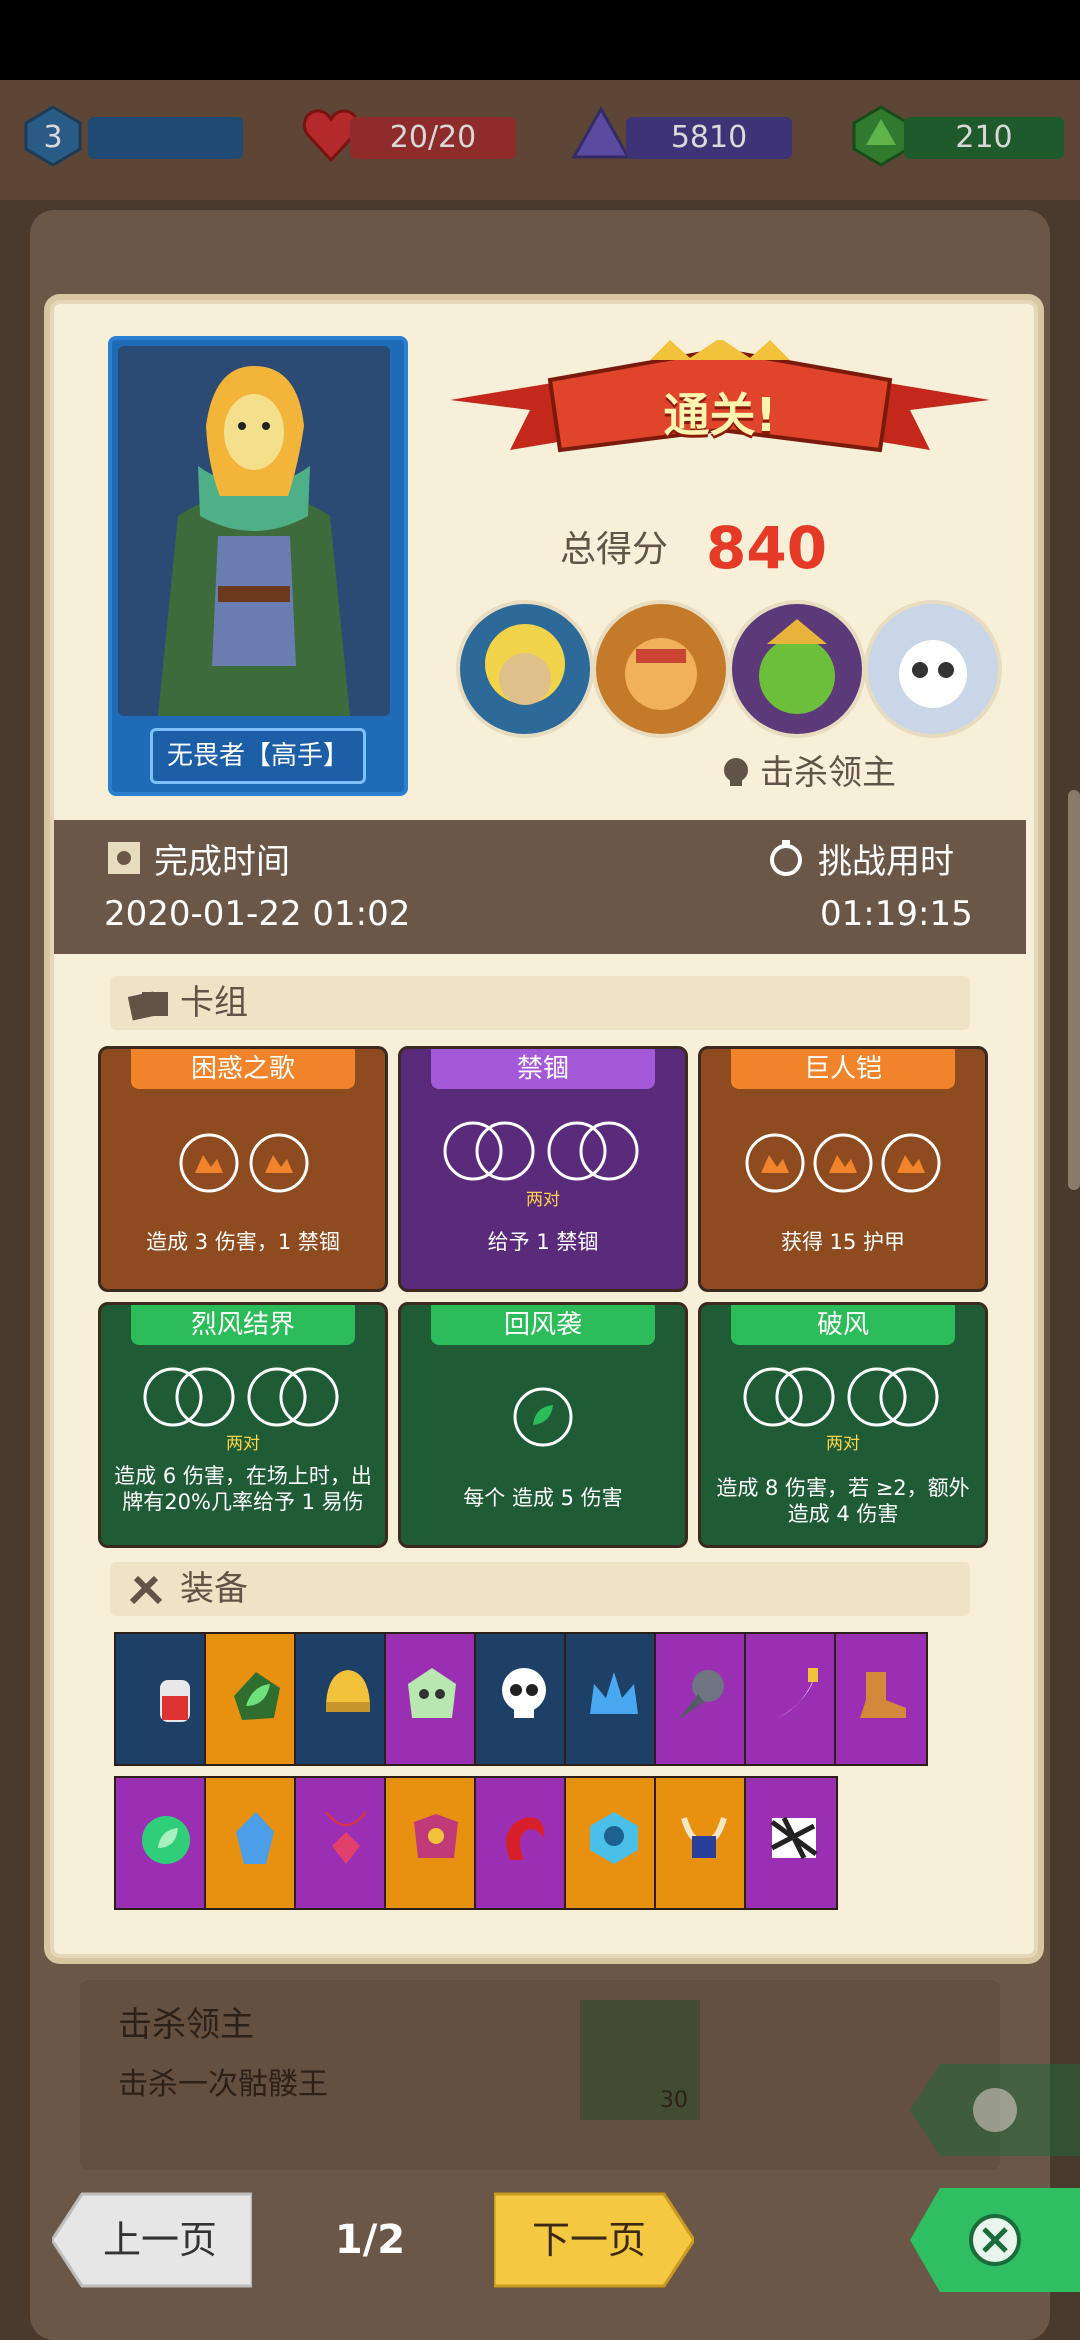 The image size is (1080, 2340). What do you see at coordinates (543, 1242) in the screenshot?
I see `card-description: 给予 1 禁锢` at bounding box center [543, 1242].